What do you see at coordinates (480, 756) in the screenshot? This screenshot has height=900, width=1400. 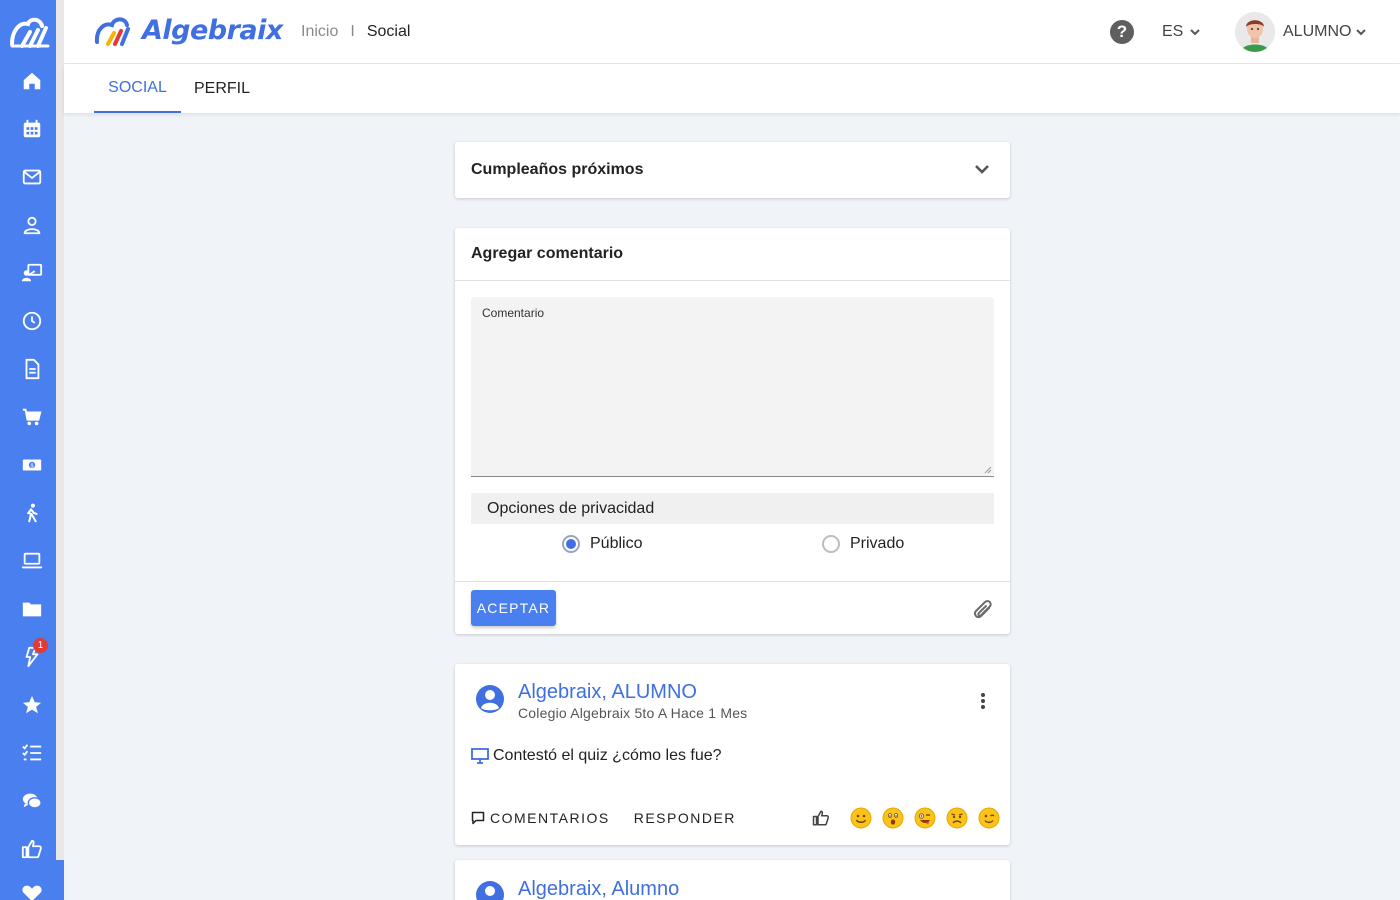 I see `monitor-icon` at bounding box center [480, 756].